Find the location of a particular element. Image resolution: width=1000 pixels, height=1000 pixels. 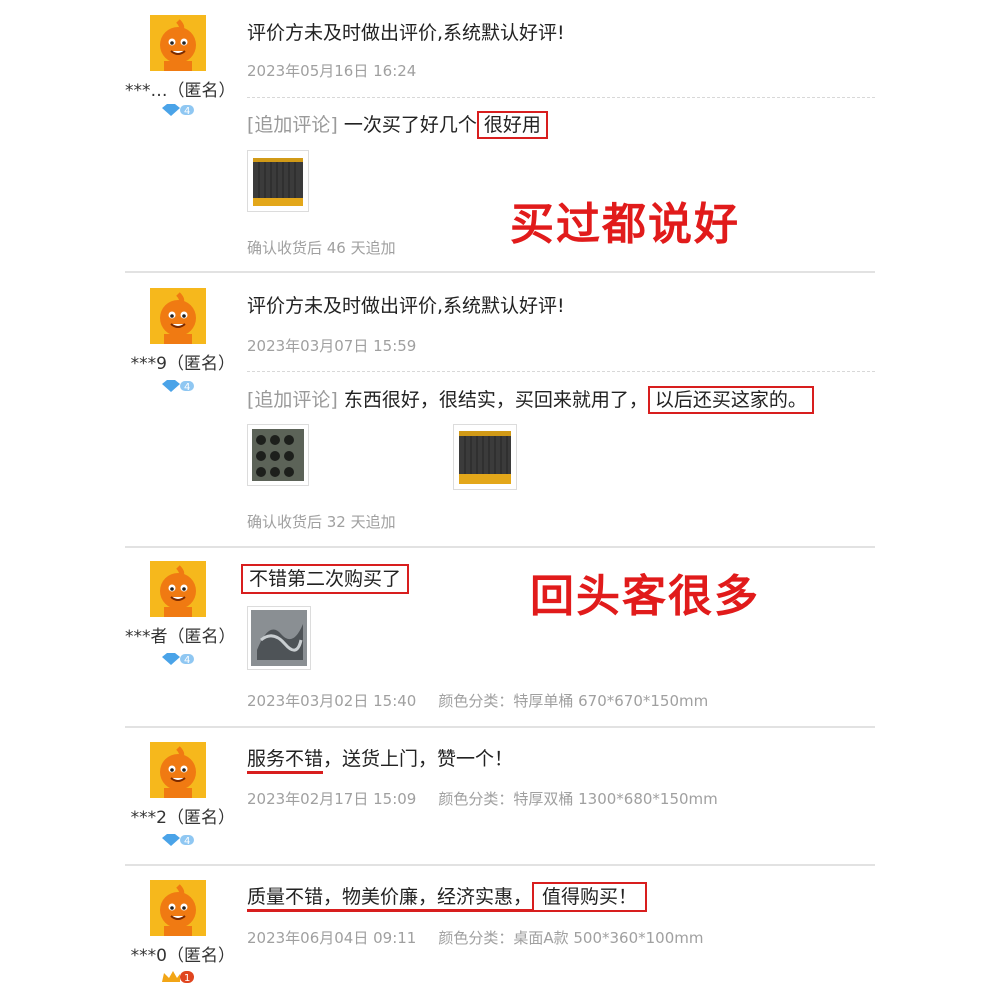

review-text: 质量不错，物美价廉，经济实惠， 值得购买！ is located at coordinates (447, 897).